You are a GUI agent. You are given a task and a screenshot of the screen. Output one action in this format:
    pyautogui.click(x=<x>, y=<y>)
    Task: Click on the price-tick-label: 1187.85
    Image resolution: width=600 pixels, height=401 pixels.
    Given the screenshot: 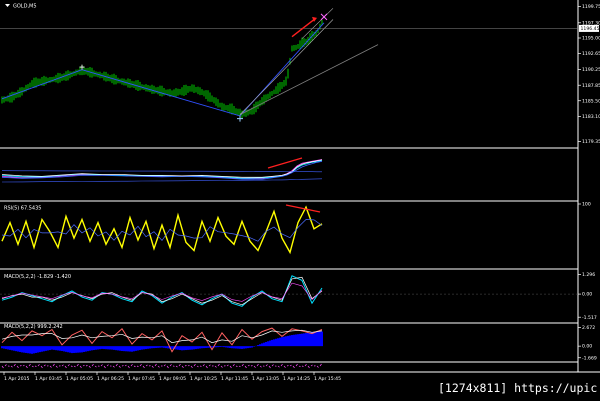 What is the action you would take?
    pyautogui.click(x=591, y=86)
    